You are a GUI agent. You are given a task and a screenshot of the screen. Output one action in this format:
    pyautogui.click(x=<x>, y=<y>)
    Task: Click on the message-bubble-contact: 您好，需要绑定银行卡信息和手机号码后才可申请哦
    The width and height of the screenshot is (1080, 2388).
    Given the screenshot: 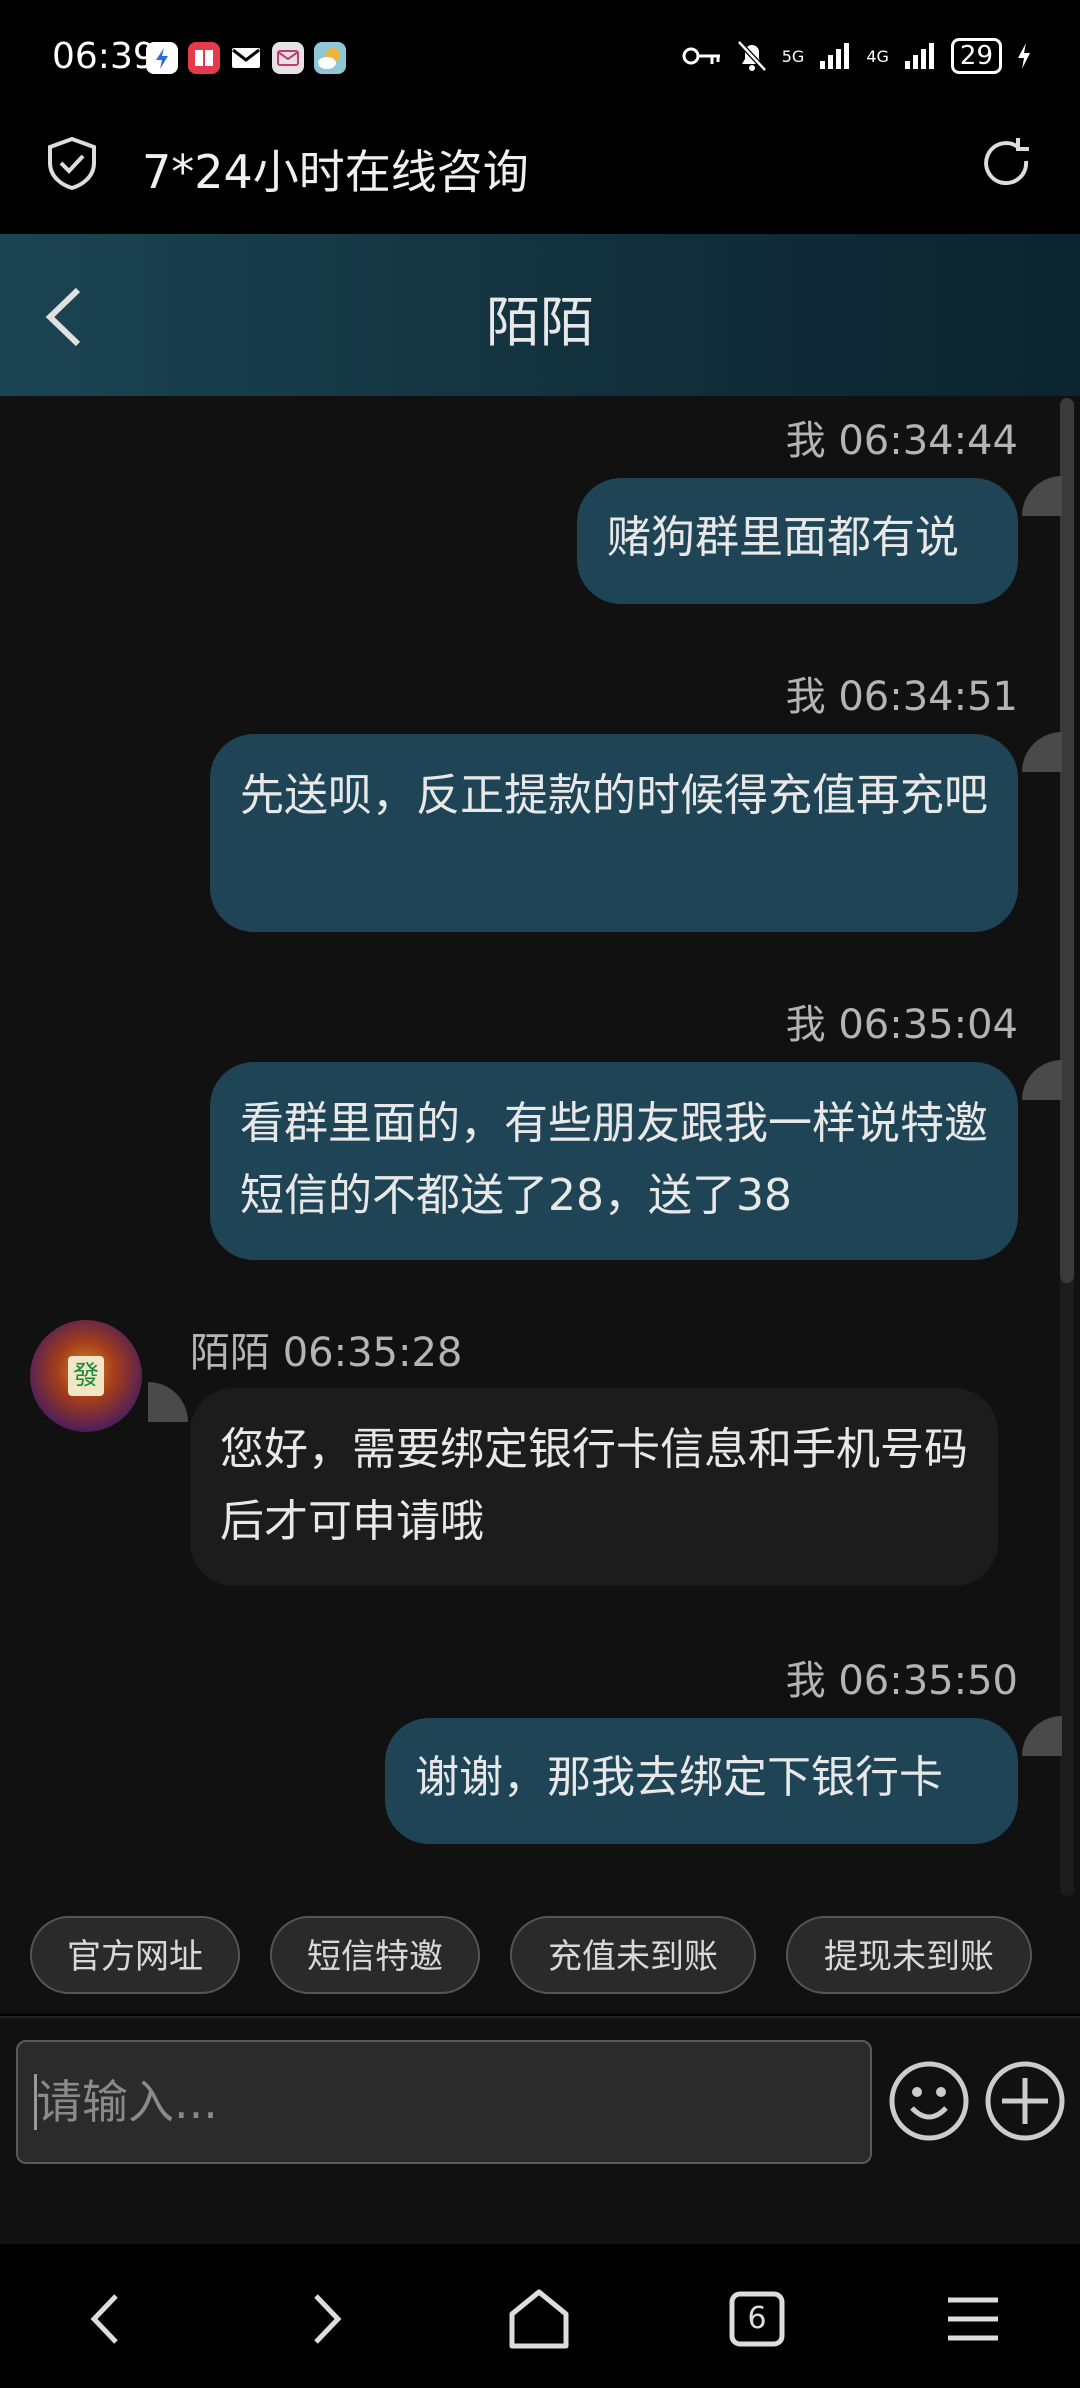 What is the action you would take?
    pyautogui.click(x=594, y=1487)
    